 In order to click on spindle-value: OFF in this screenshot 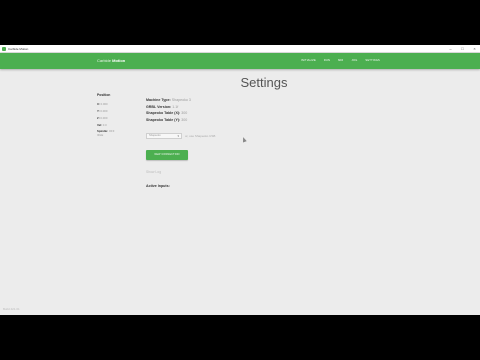, I will do `click(111, 131)`.